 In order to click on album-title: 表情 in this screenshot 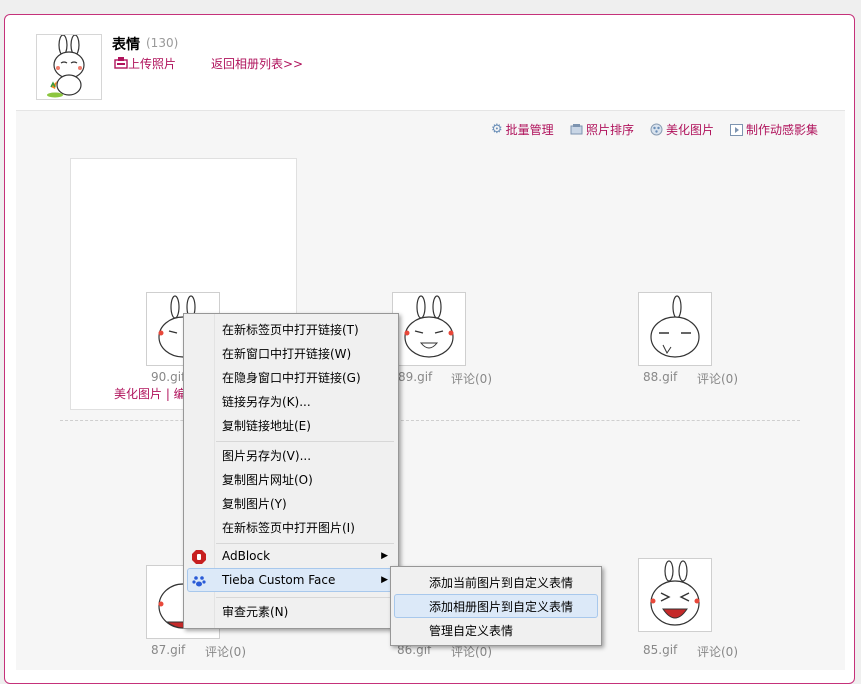, I will do `click(126, 45)`.